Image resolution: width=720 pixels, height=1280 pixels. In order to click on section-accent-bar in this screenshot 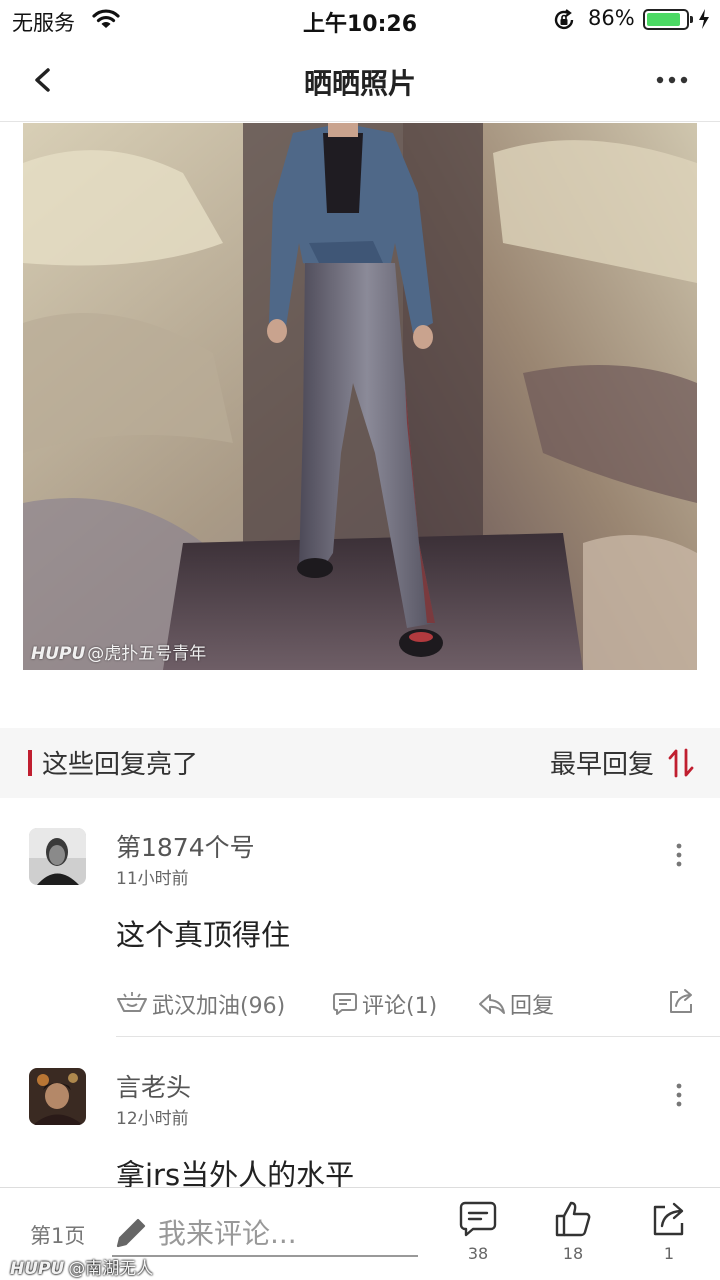, I will do `click(30, 763)`.